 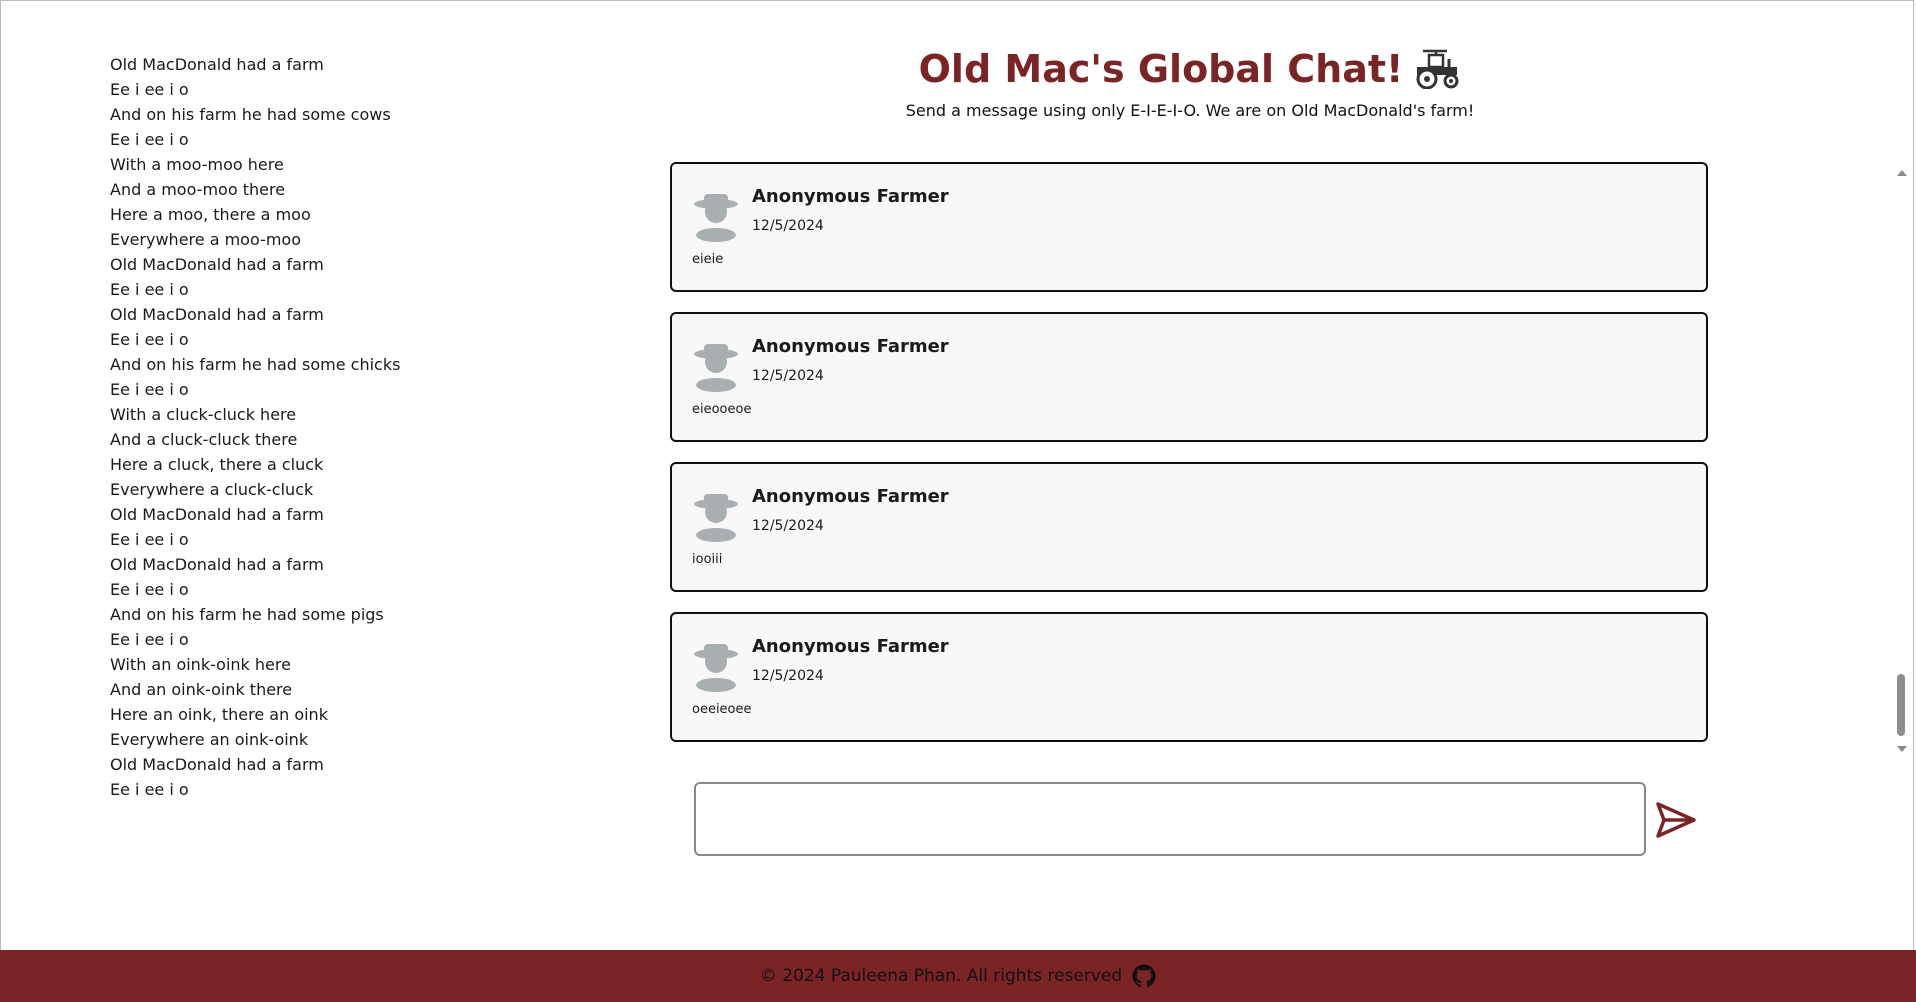 What do you see at coordinates (200, 664) in the screenshot?
I see `lyric-line: With an oink-oink here` at bounding box center [200, 664].